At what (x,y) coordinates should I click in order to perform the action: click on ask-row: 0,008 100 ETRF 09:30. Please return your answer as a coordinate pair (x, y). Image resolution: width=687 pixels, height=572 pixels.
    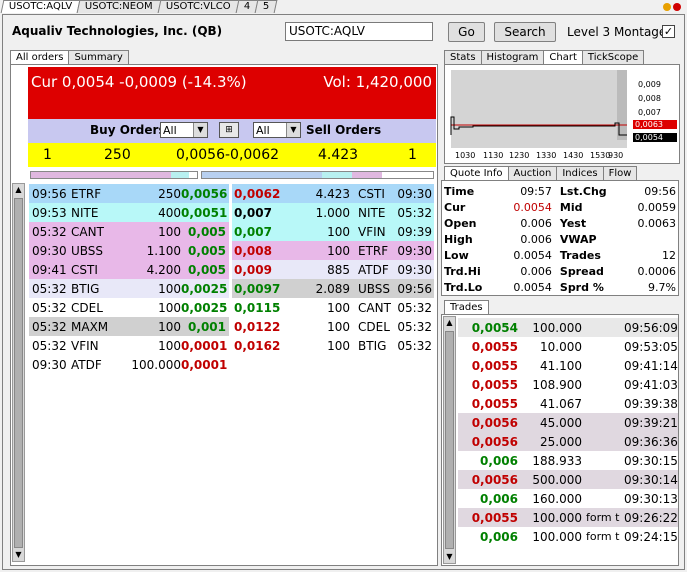
    Looking at the image, I should click on (333, 250).